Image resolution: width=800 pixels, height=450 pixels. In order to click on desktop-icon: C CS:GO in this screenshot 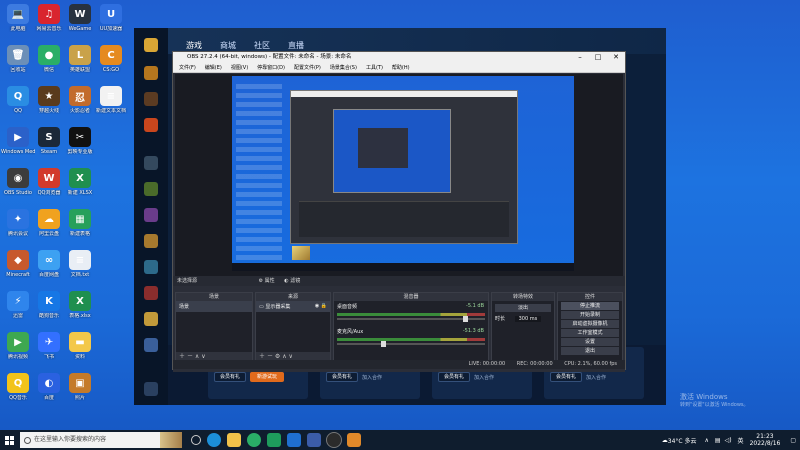, I will do `click(111, 59)`.